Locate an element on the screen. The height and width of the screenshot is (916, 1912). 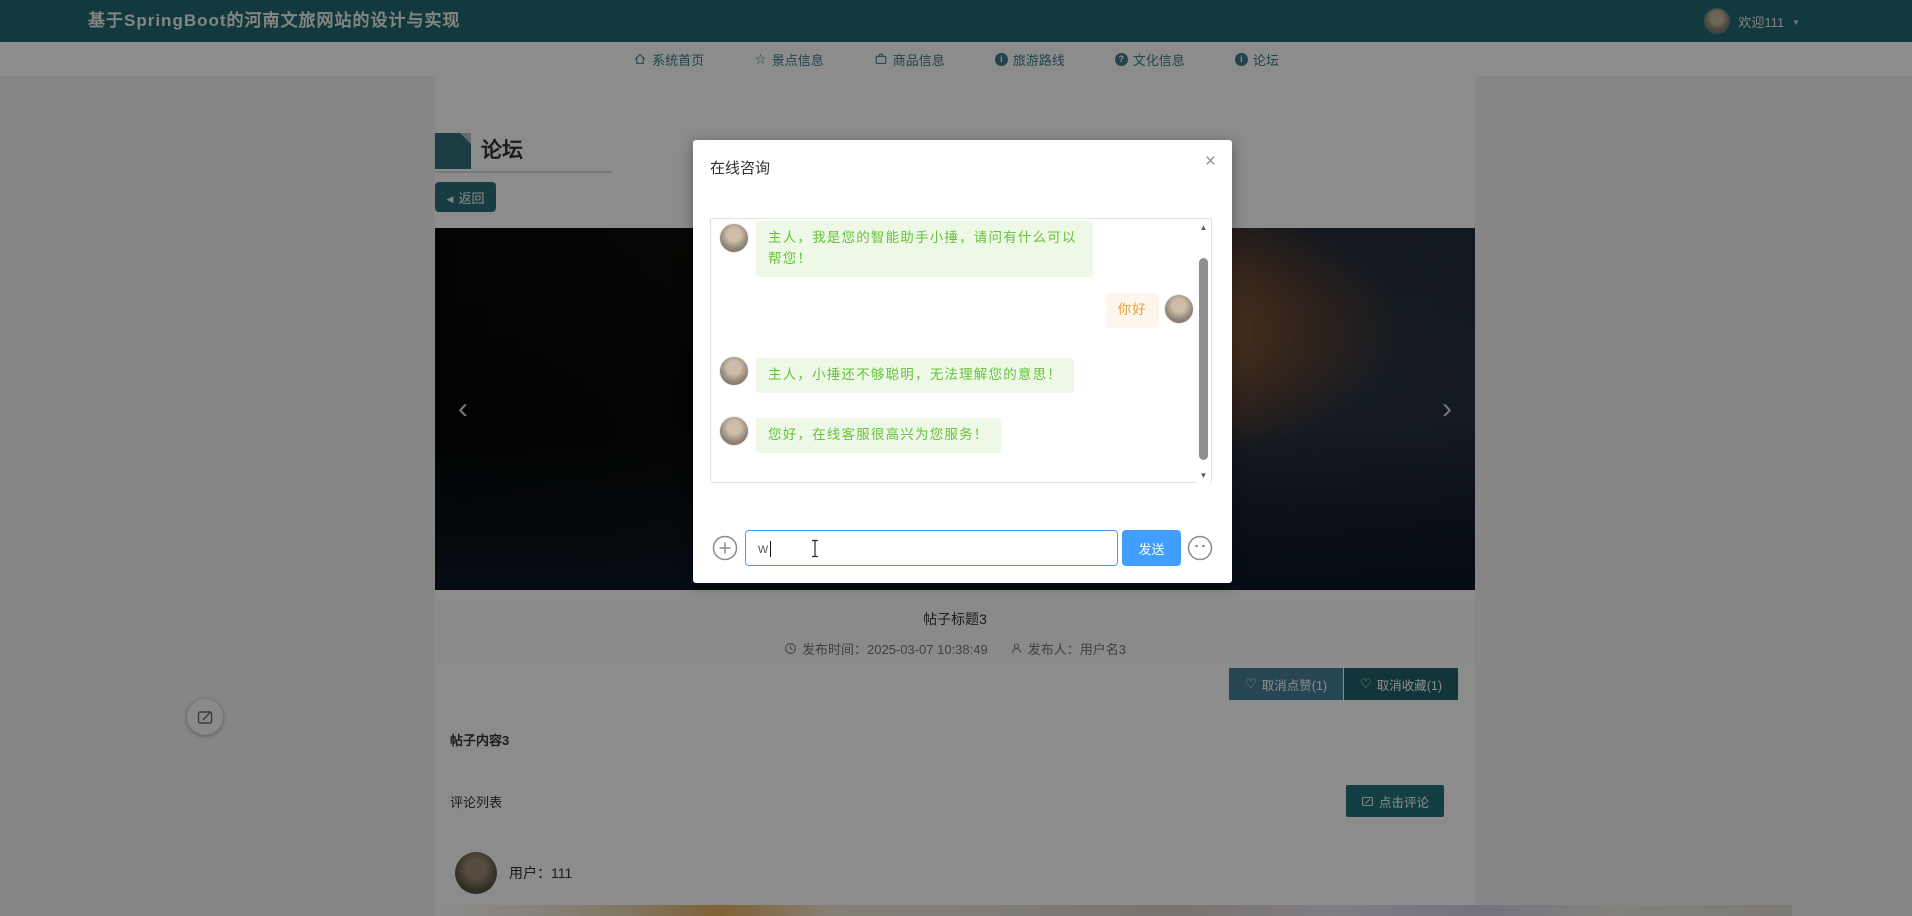
chat-scrollbar is located at coordinates (1203, 351).